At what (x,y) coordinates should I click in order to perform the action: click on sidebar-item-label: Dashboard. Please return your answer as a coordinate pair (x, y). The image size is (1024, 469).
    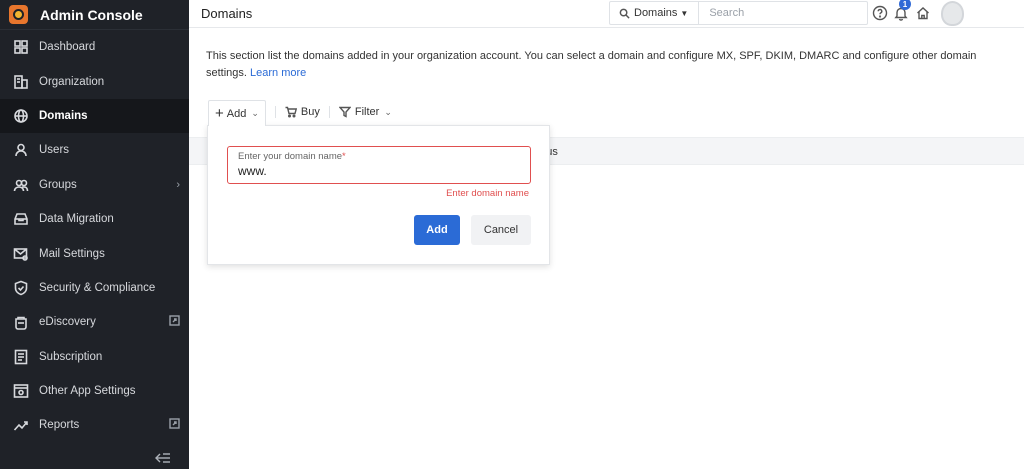
    Looking at the image, I should click on (67, 47).